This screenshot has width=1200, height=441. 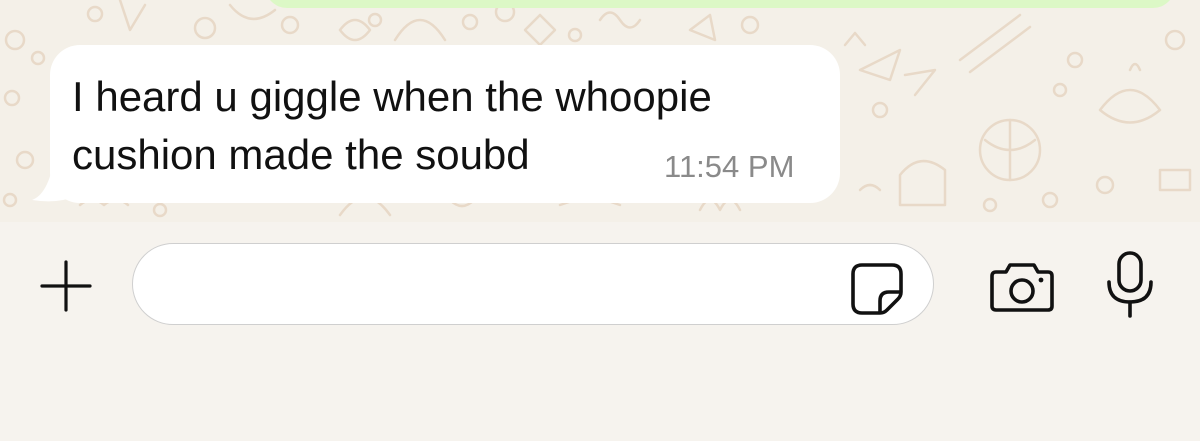 I want to click on message-input-container, so click(x=533, y=284).